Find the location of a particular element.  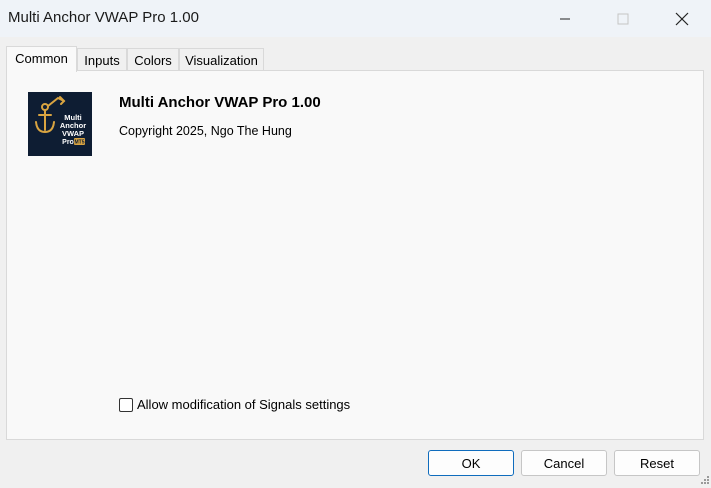

copyright-text: Copyright 2025, Ngo The Hung is located at coordinates (205, 131).